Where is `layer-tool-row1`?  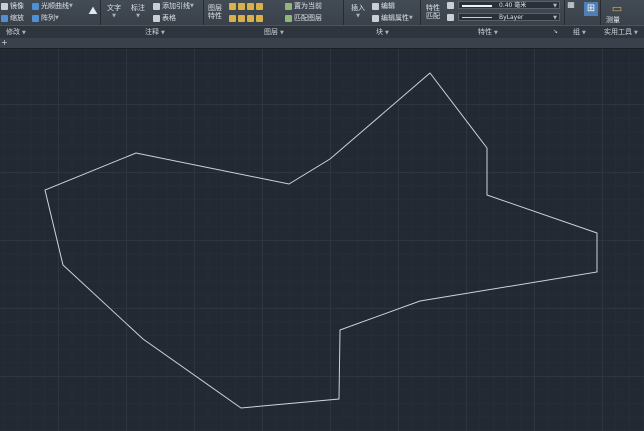 layer-tool-row1 is located at coordinates (247, 6).